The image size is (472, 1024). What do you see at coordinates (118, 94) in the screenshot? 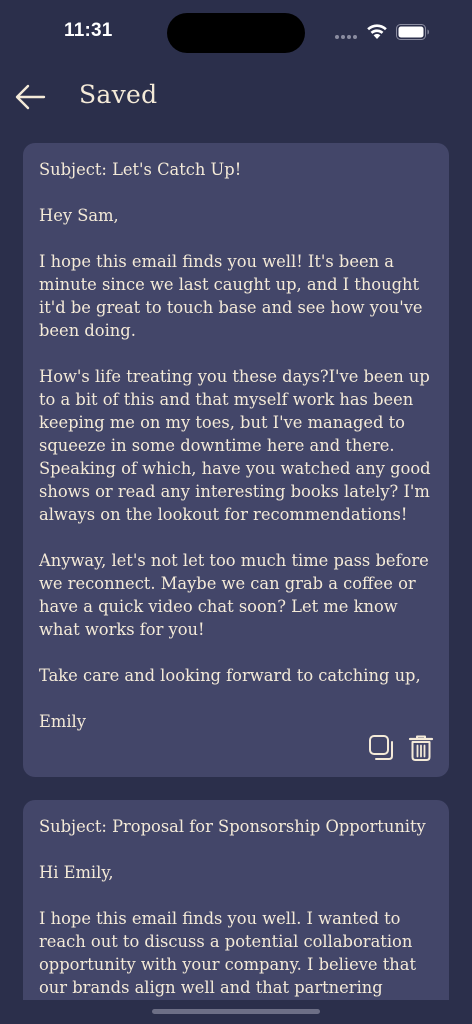
I see `page-title: Saved` at bounding box center [118, 94].